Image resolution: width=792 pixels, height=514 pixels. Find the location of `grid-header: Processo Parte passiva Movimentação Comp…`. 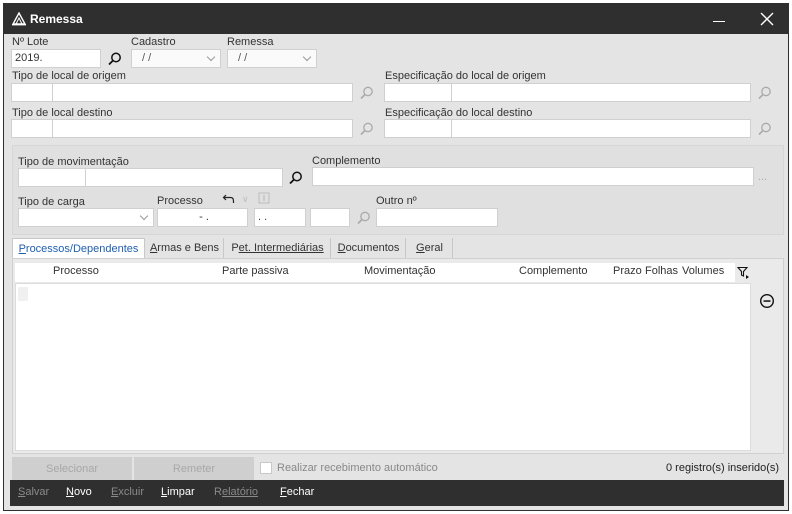

grid-header: Processo Parte passiva Movimentação Comp… is located at coordinates (375, 272).